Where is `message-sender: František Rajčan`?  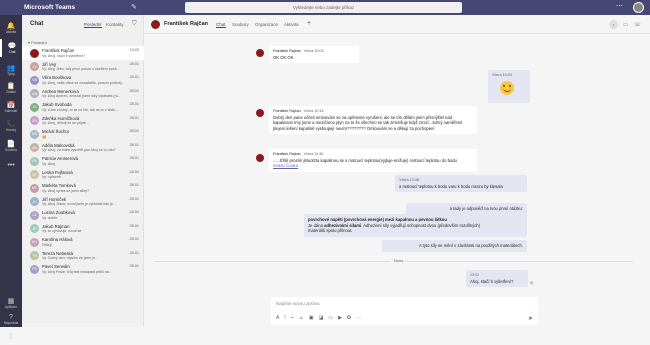
message-sender: František Rajčan is located at coordinates (287, 51).